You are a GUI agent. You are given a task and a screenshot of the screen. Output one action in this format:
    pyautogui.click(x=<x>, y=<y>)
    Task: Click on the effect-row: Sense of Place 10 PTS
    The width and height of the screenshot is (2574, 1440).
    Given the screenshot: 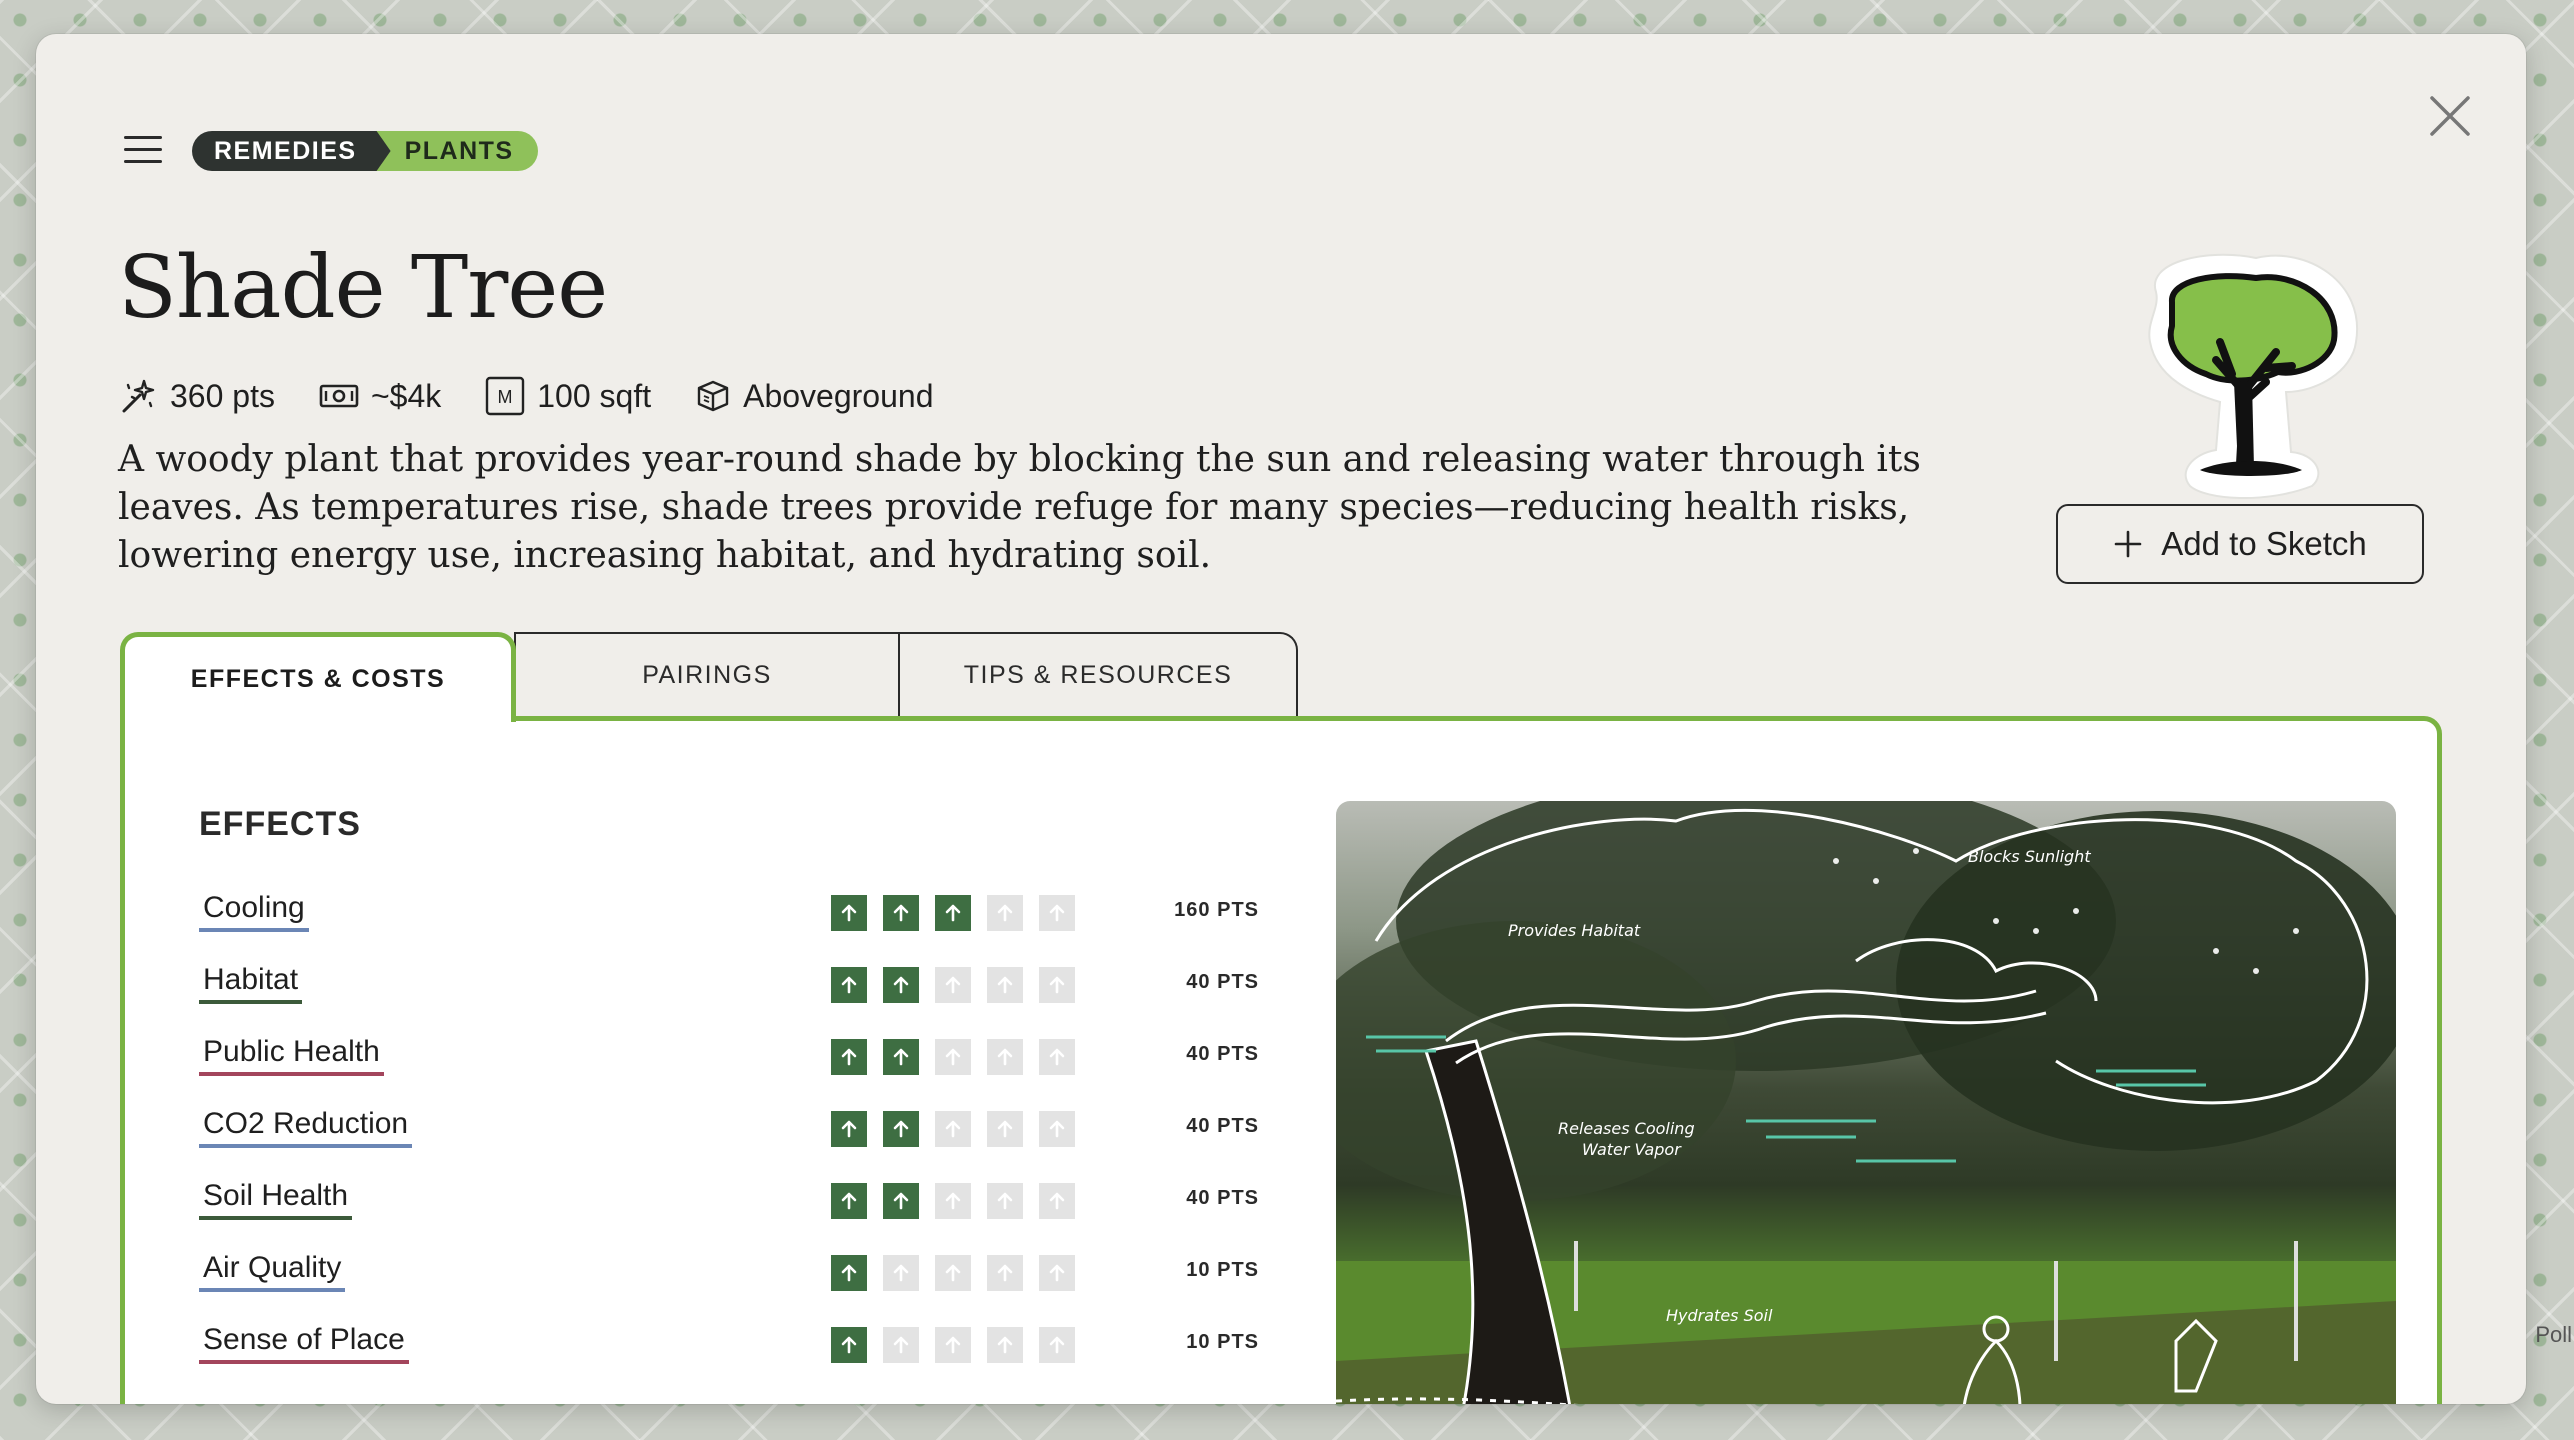 What is the action you would take?
    pyautogui.click(x=729, y=1343)
    